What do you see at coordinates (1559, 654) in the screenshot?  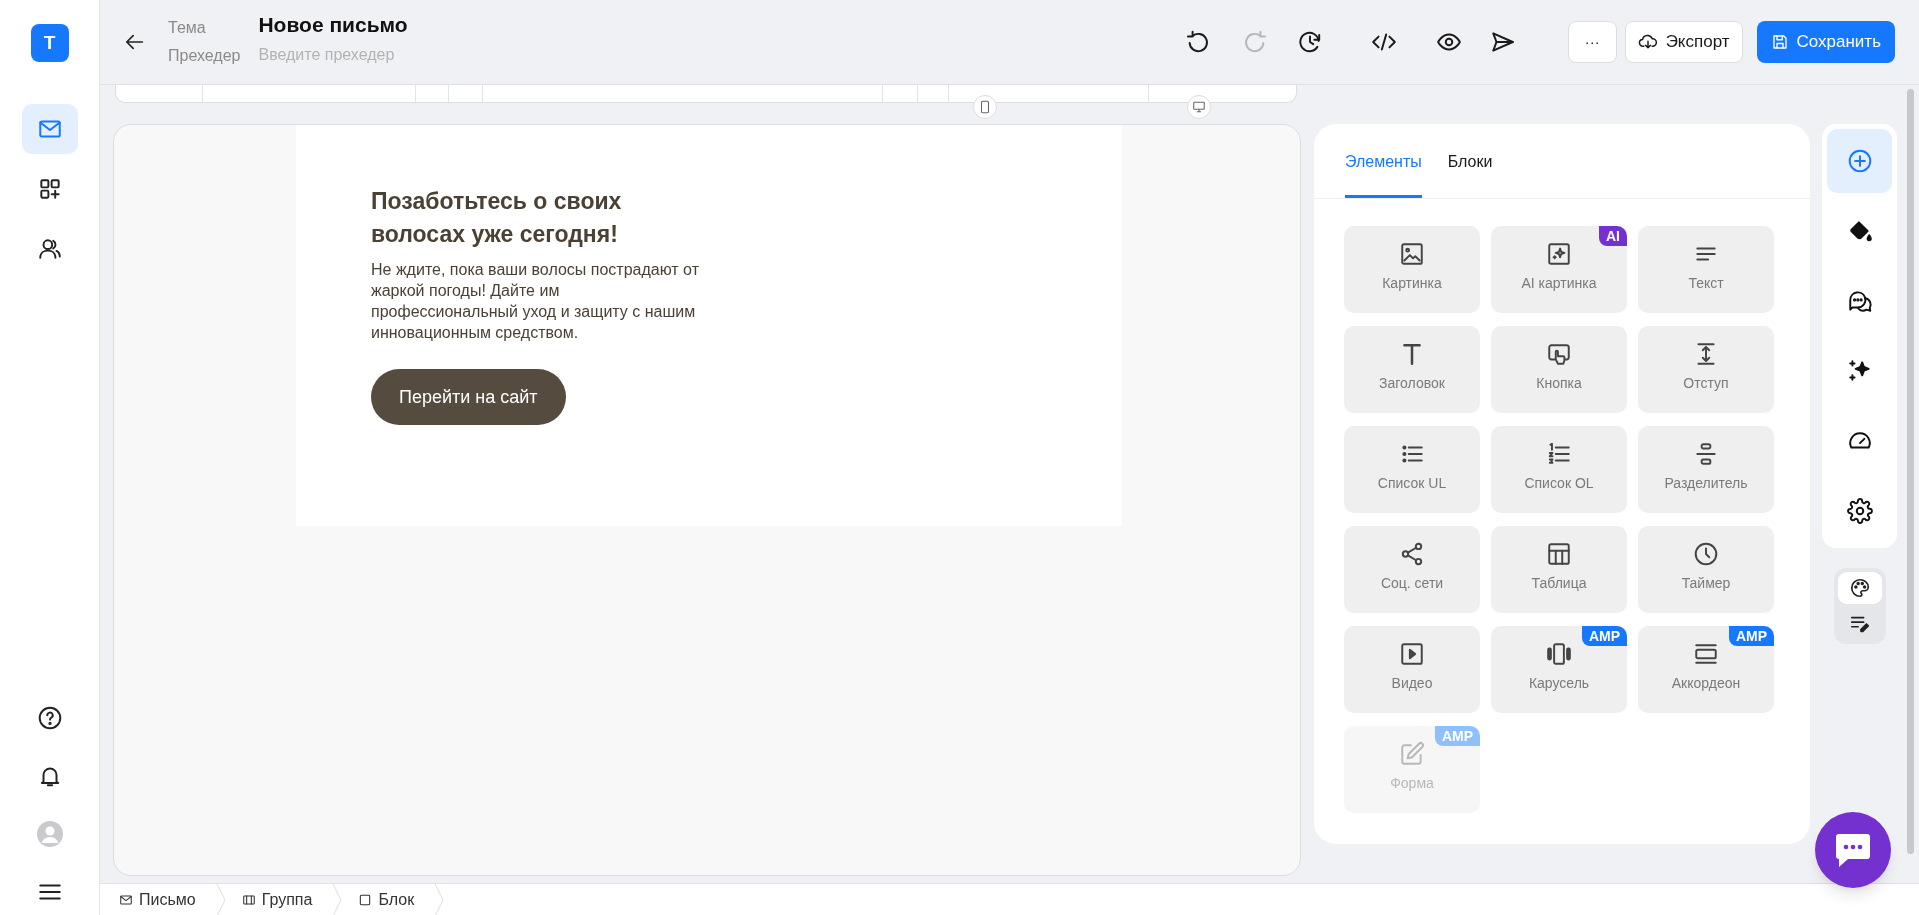 I see `carousel-icon` at bounding box center [1559, 654].